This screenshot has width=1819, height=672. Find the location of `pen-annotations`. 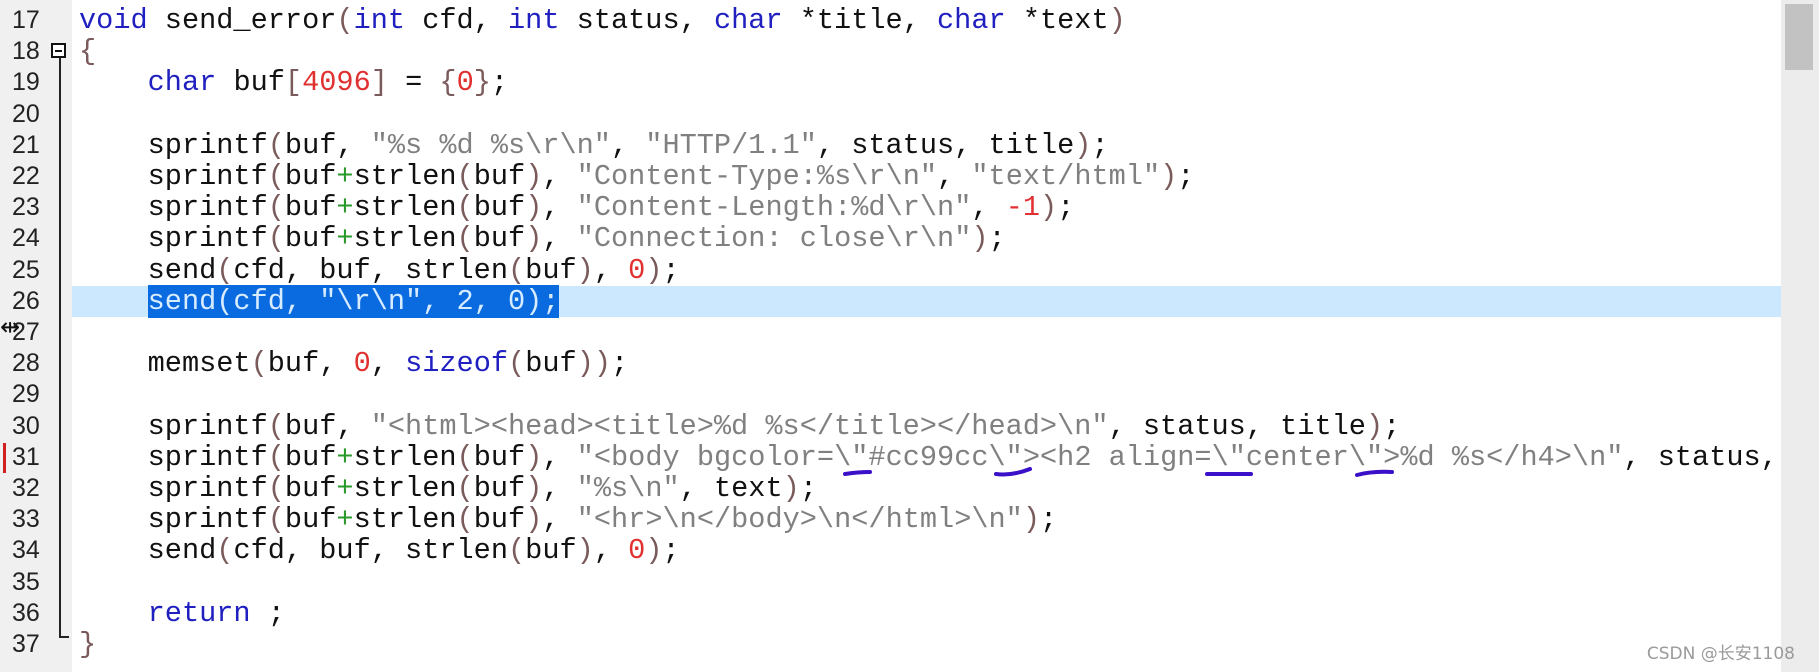

pen-annotations is located at coordinates (1118, 472).